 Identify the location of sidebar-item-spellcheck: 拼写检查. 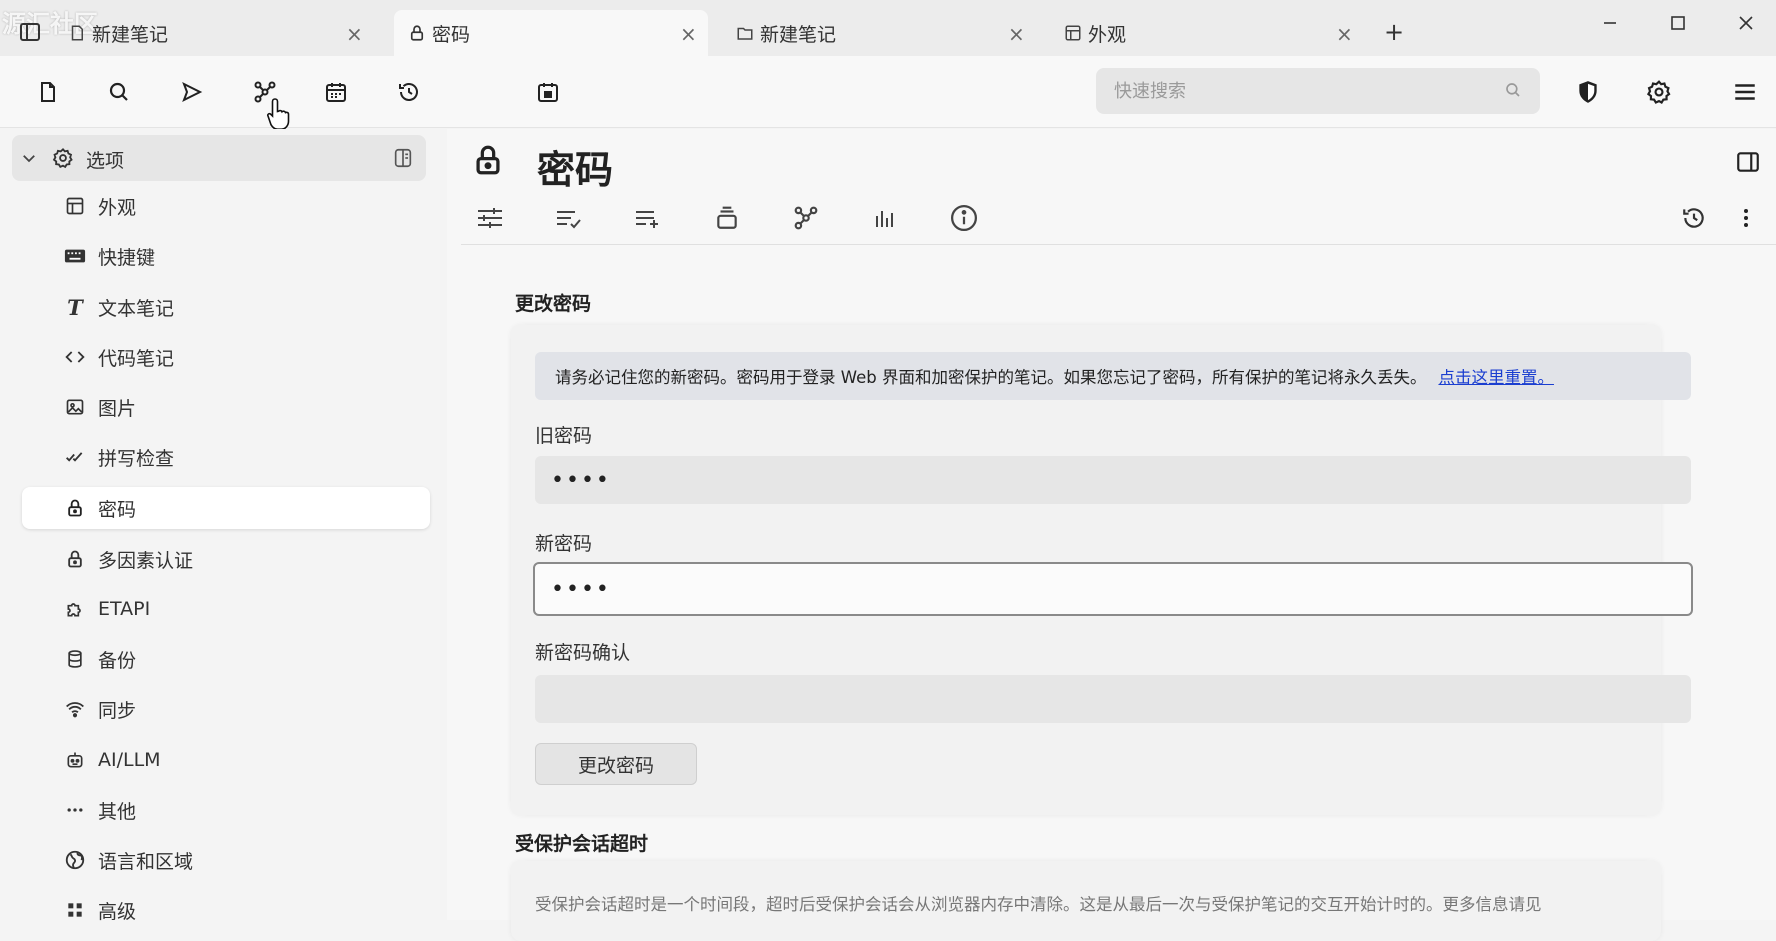
(226, 457).